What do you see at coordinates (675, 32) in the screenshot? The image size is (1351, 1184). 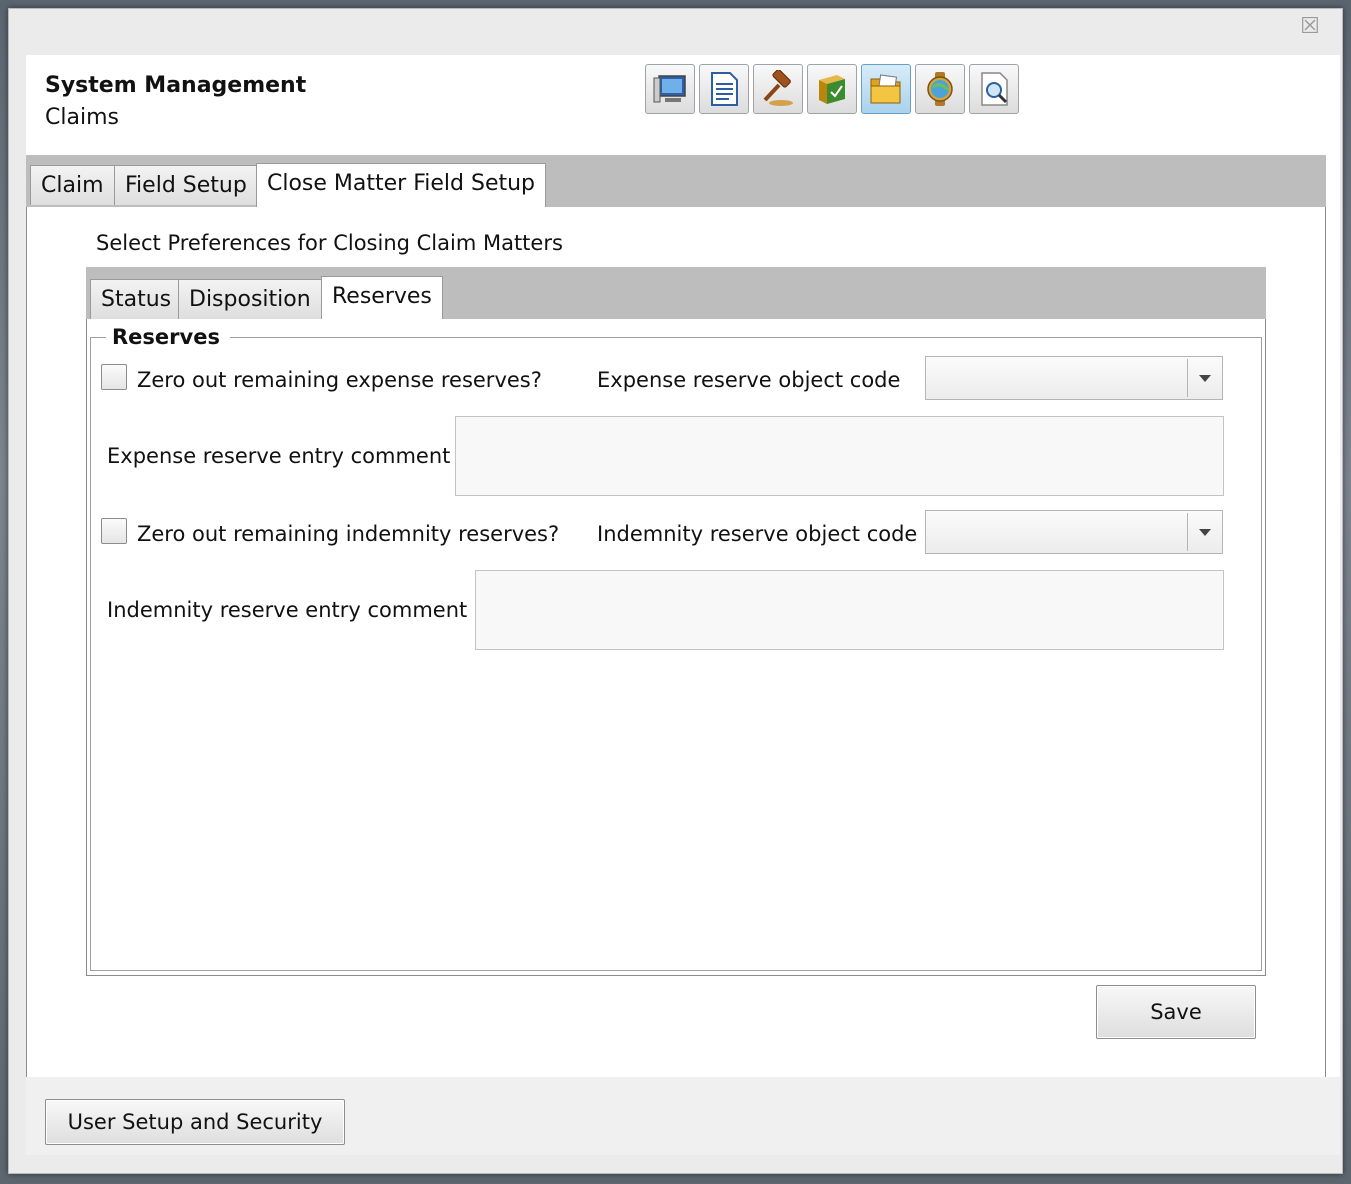 I see `title-bar: ☒` at bounding box center [675, 32].